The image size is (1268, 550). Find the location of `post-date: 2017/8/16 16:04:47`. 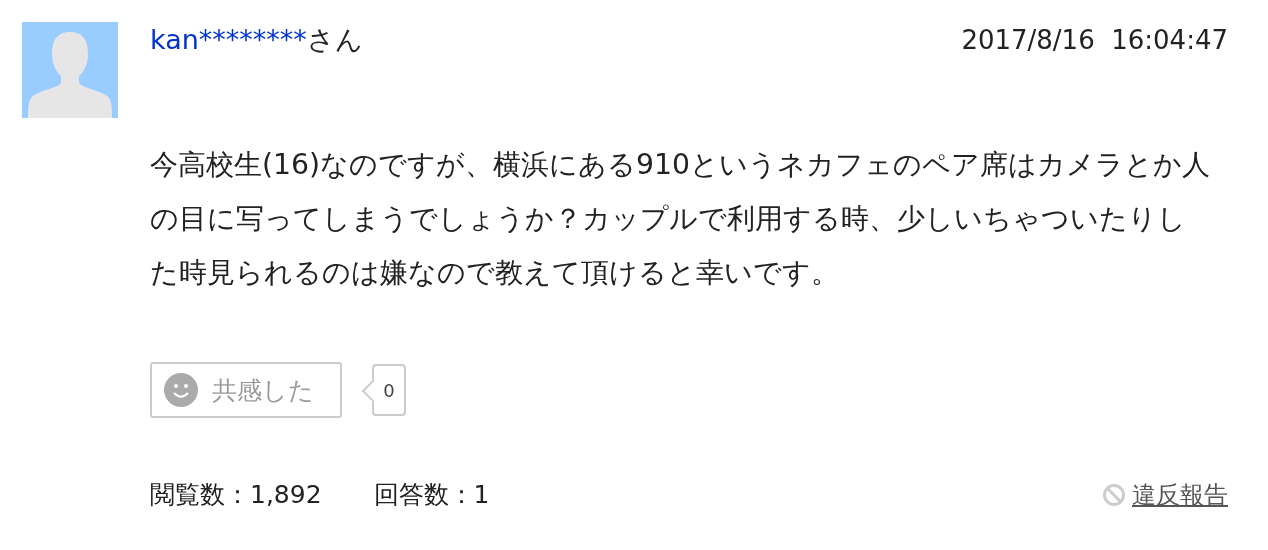

post-date: 2017/8/16 16:04:47 is located at coordinates (1094, 40).